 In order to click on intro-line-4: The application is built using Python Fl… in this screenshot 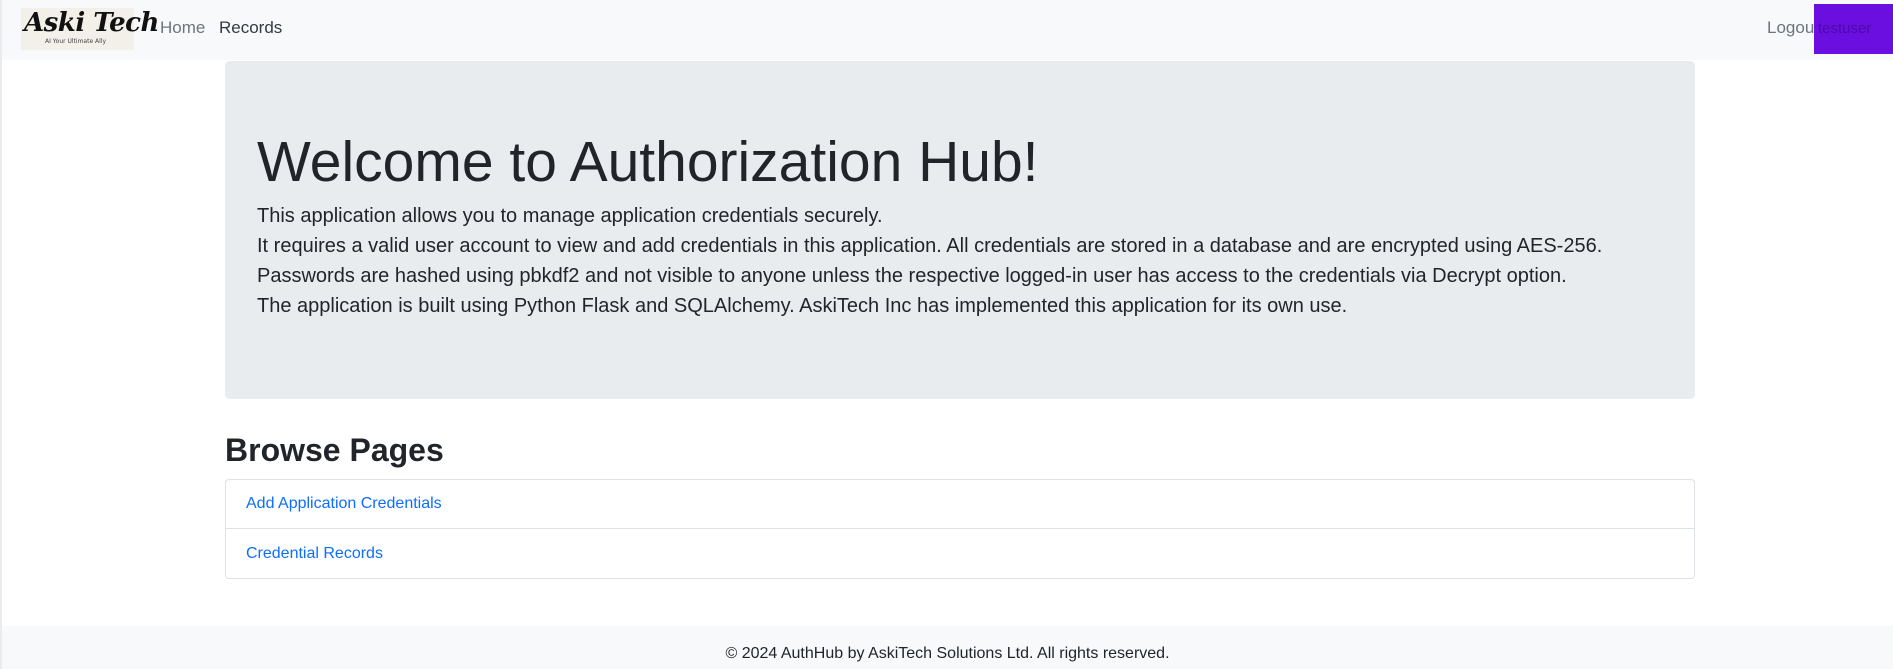, I will do `click(802, 306)`.